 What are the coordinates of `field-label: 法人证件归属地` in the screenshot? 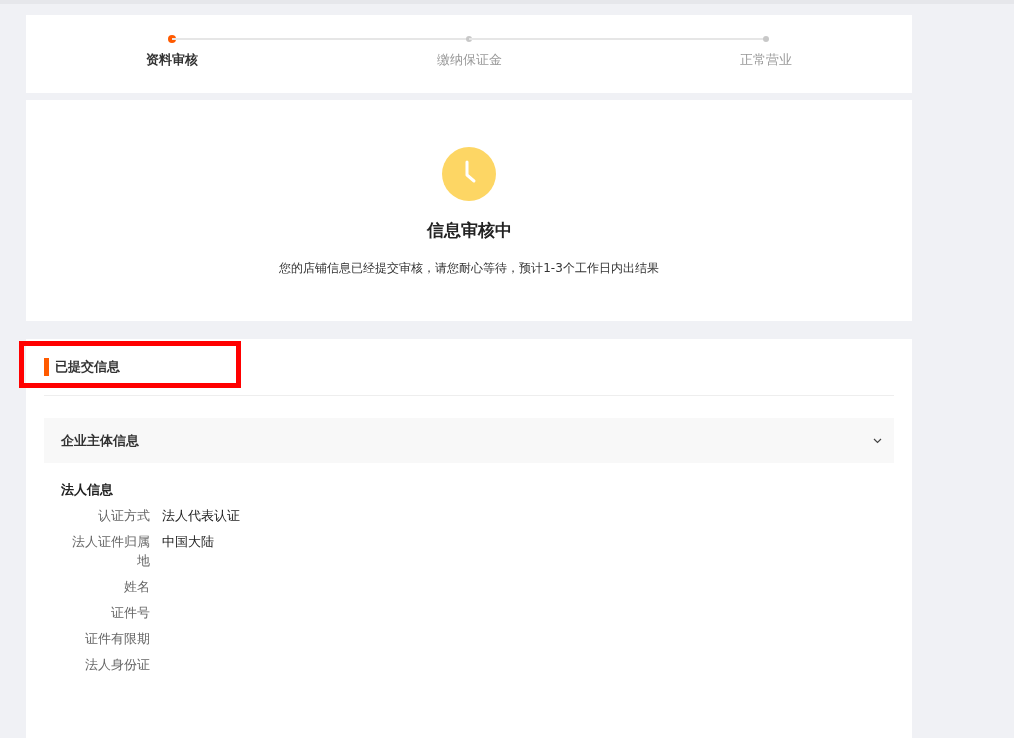 It's located at (110, 551).